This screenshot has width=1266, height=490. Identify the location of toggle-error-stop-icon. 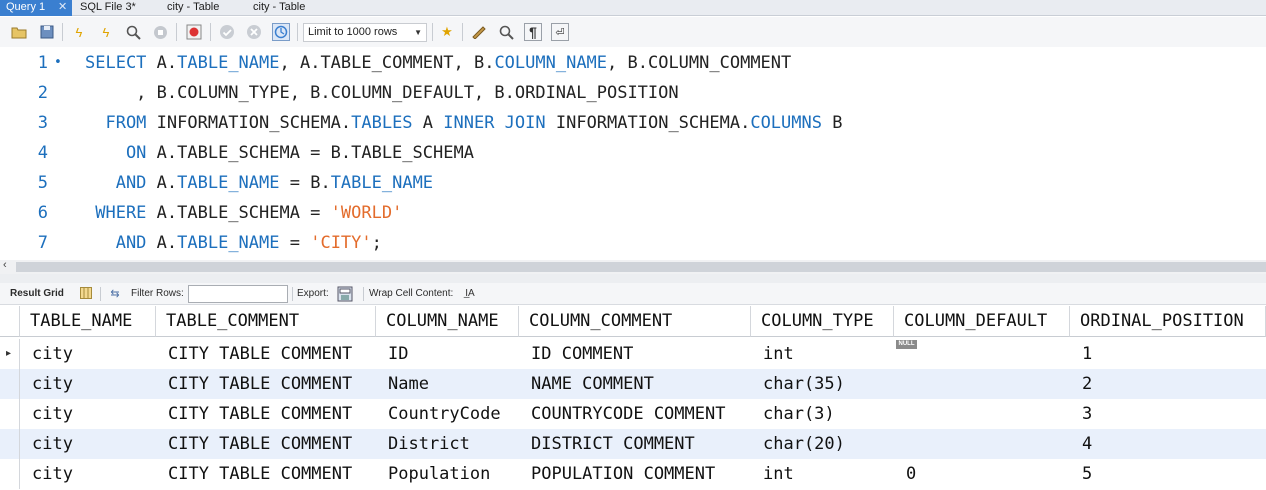
(194, 32).